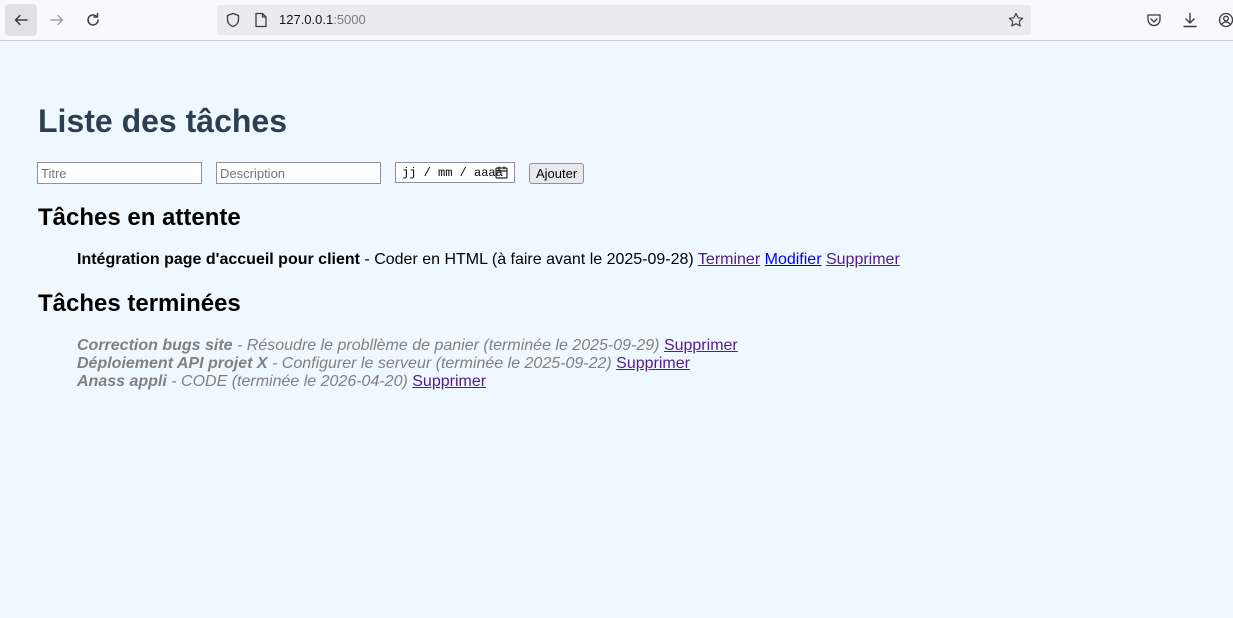  I want to click on back-button, so click(21, 20).